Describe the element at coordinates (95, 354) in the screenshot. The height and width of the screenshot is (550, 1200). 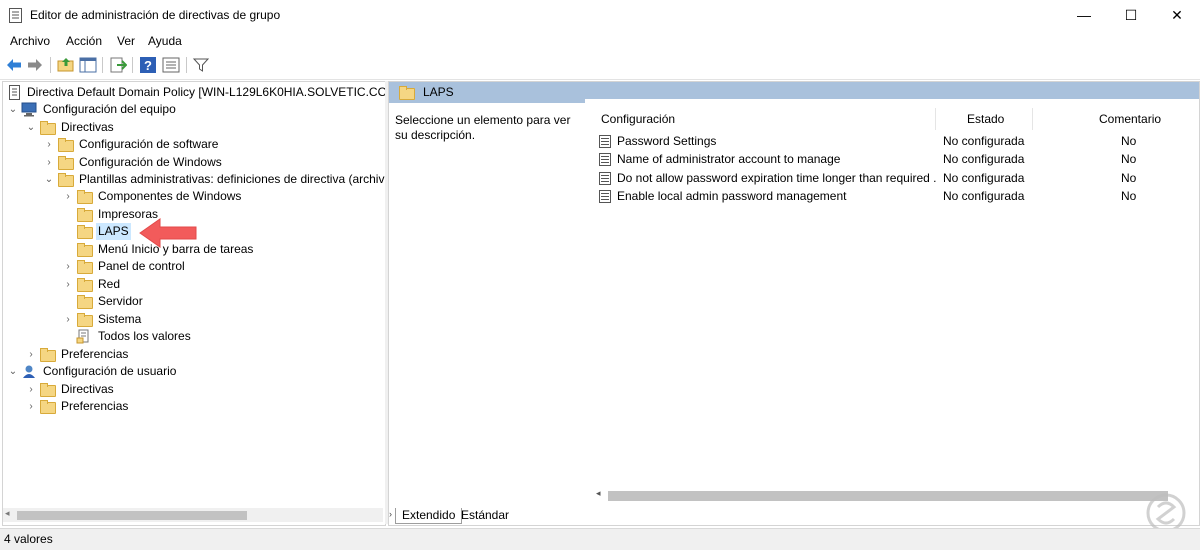
I see `tree-node-label: Preferencias` at that location.